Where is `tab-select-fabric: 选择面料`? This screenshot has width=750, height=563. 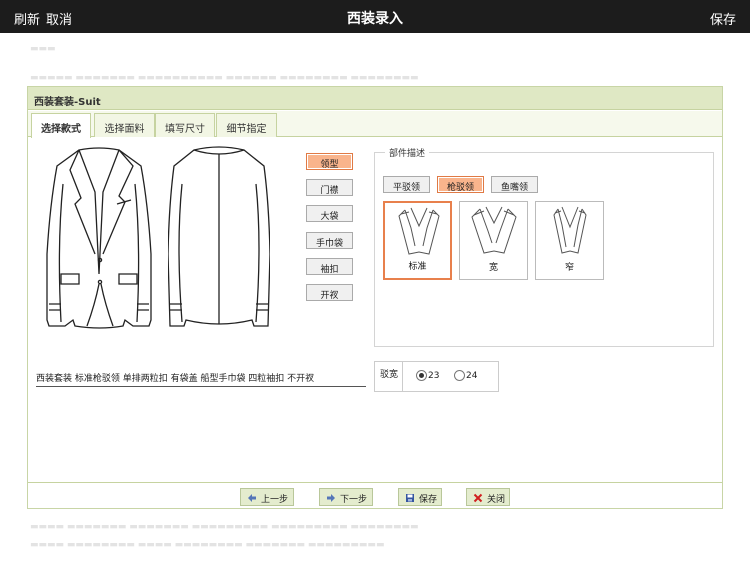 tab-select-fabric: 选择面料 is located at coordinates (124, 125).